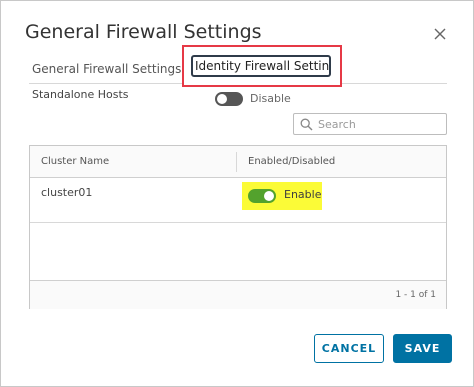 The height and width of the screenshot is (387, 474). What do you see at coordinates (422, 348) in the screenshot?
I see `save-button: SAVE` at bounding box center [422, 348].